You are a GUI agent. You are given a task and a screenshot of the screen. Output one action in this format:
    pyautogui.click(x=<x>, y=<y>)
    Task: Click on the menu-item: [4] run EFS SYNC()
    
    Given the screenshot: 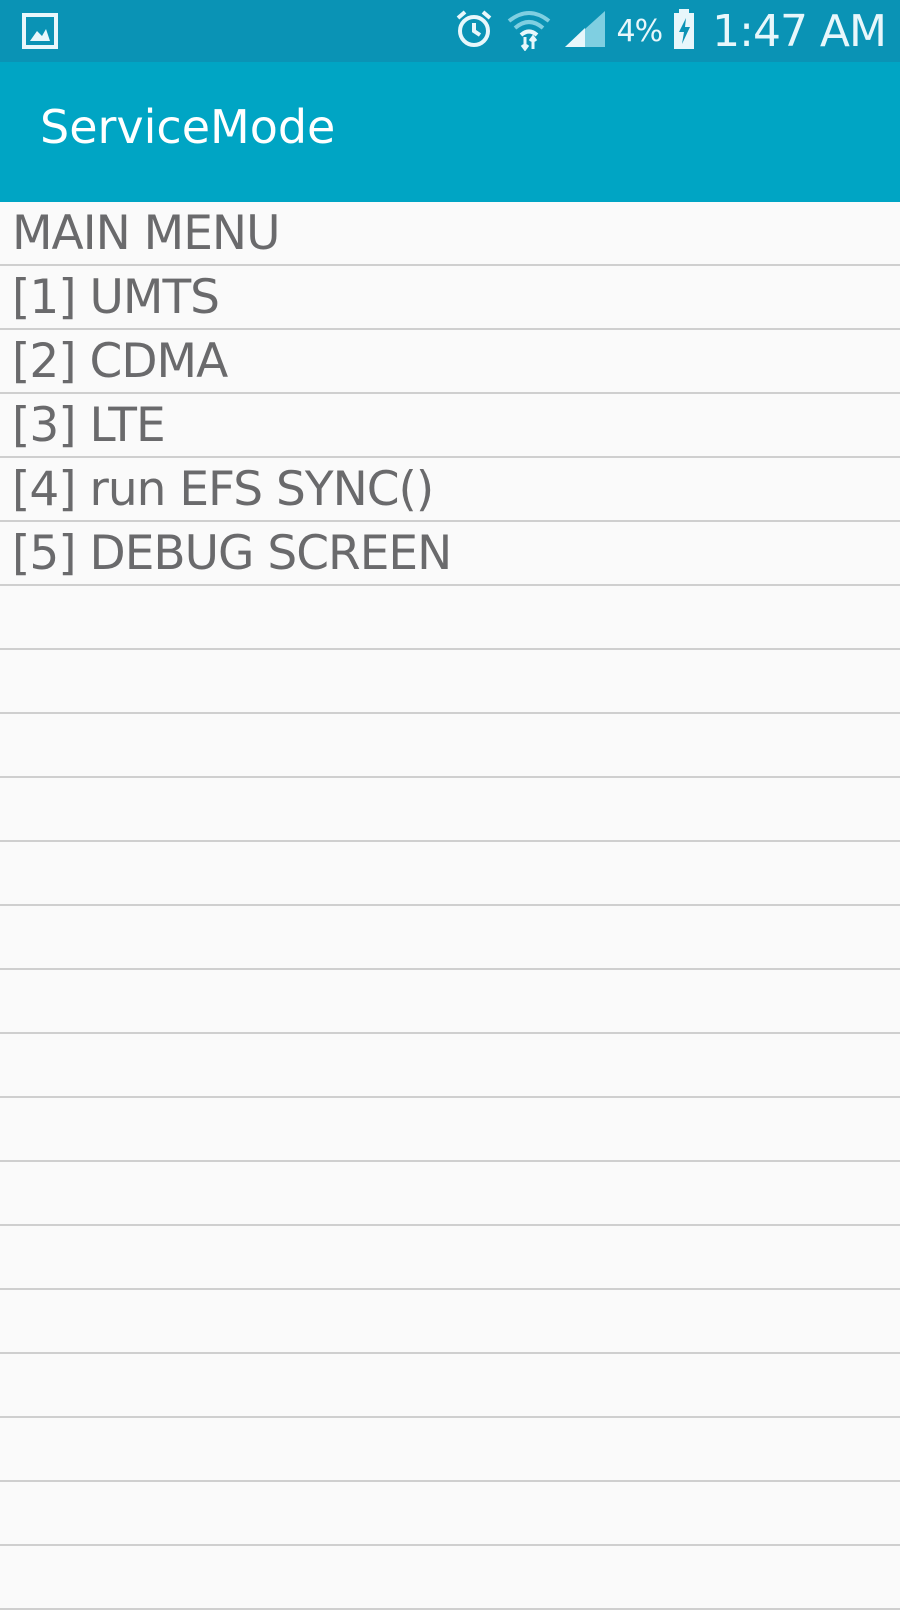 What is the action you would take?
    pyautogui.click(x=450, y=490)
    